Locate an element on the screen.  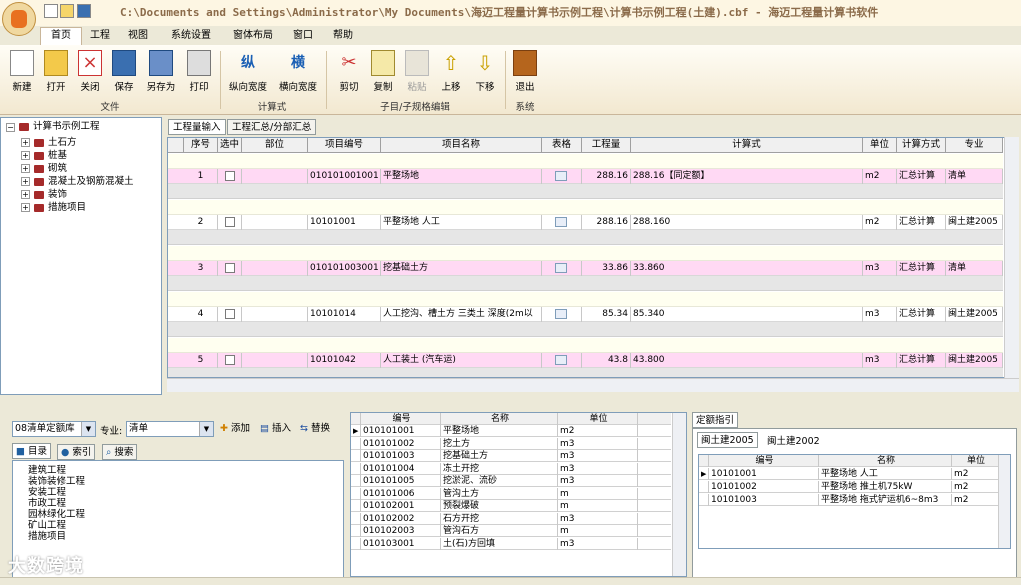
tree-item: 桩基 is located at coordinates (57, 155).